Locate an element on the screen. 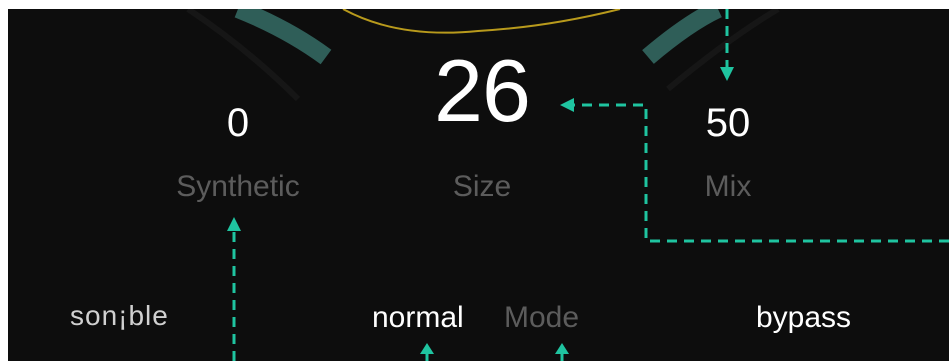 The width and height of the screenshot is (949, 361). yellow-curve is located at coordinates (481, 21).